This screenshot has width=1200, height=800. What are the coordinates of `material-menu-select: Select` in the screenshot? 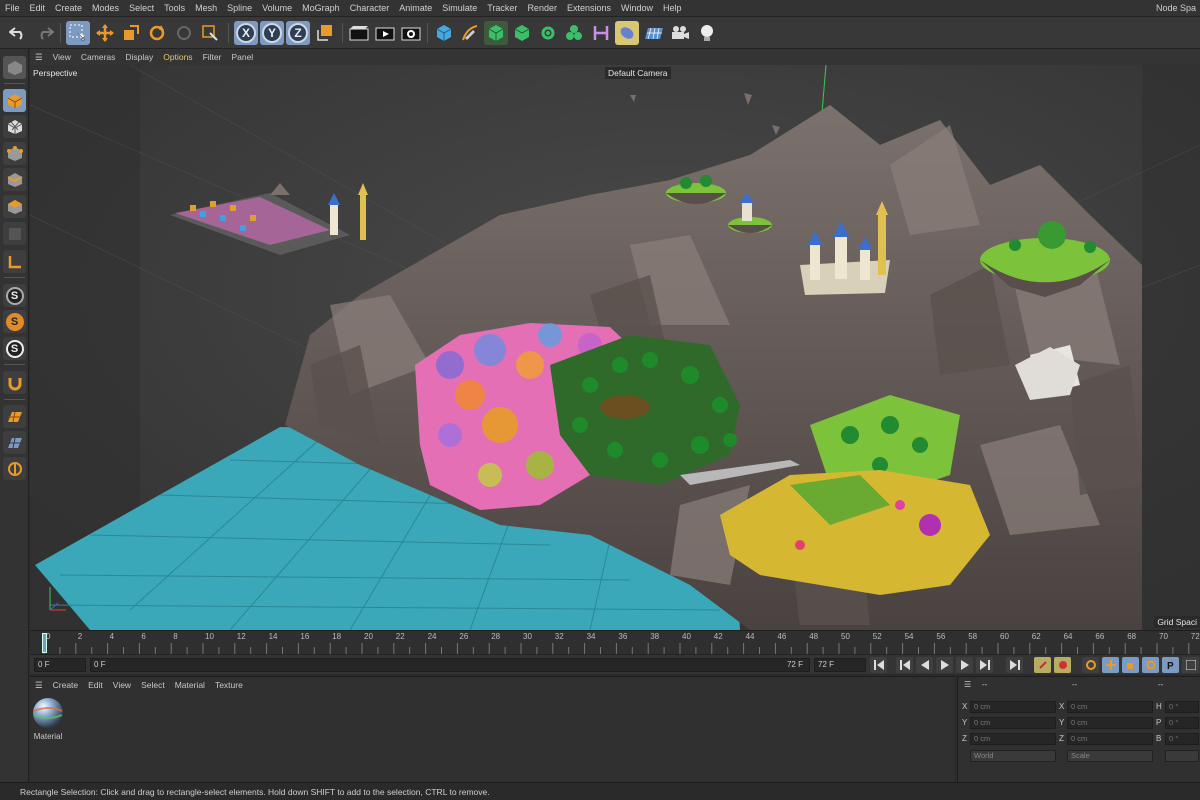 It's located at (153, 685).